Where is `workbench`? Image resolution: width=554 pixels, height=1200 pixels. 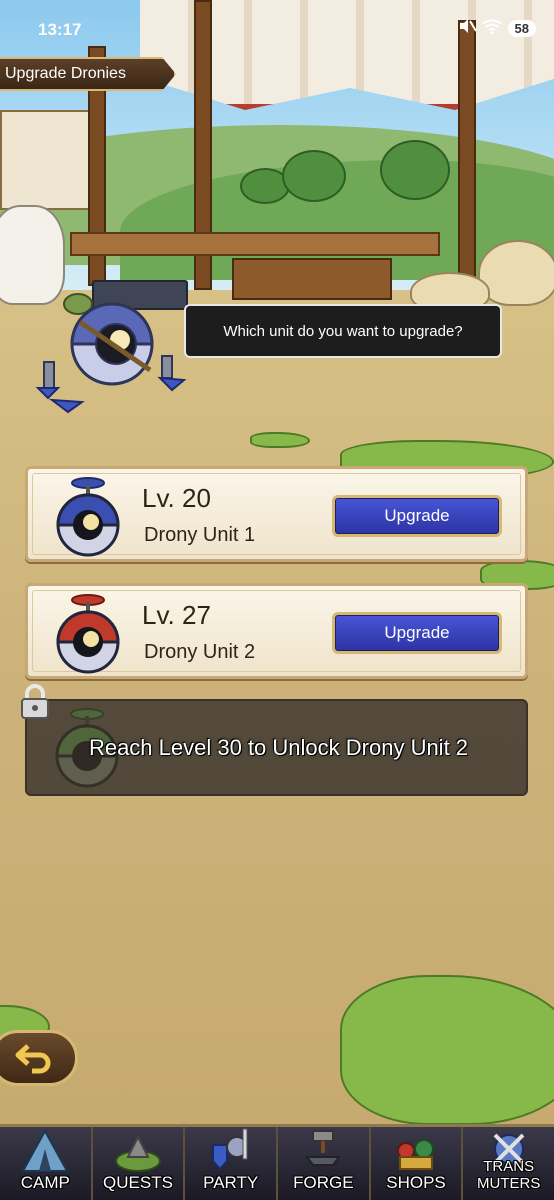
workbench is located at coordinates (255, 244).